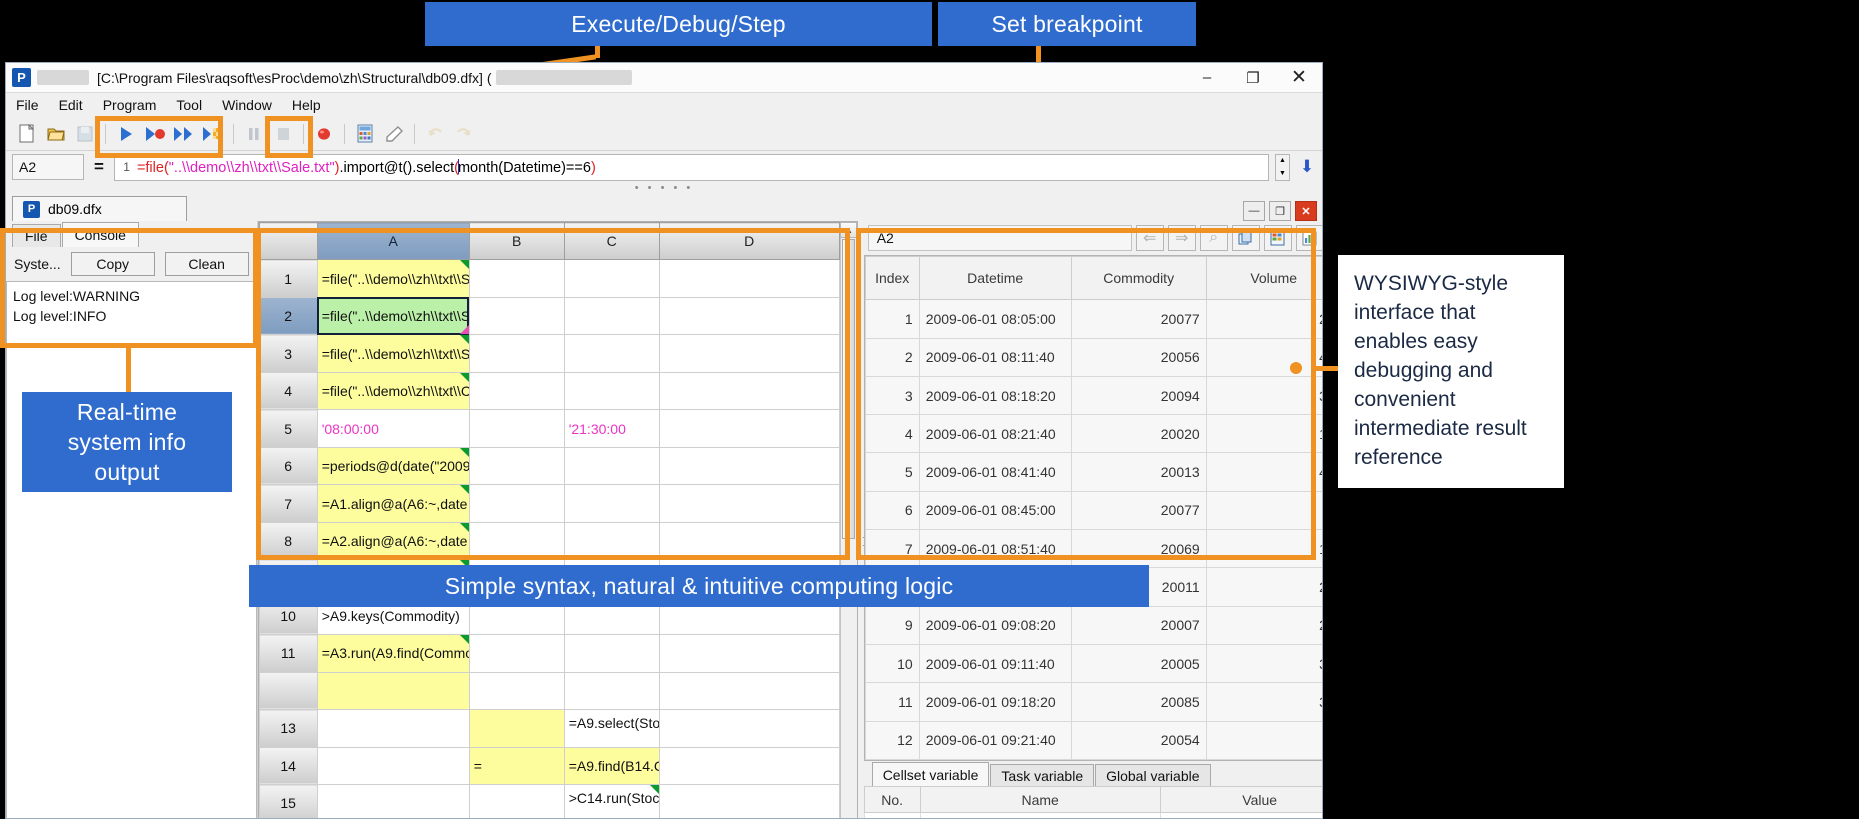  Describe the element at coordinates (130, 105) in the screenshot. I see `menu-program: Program` at that location.